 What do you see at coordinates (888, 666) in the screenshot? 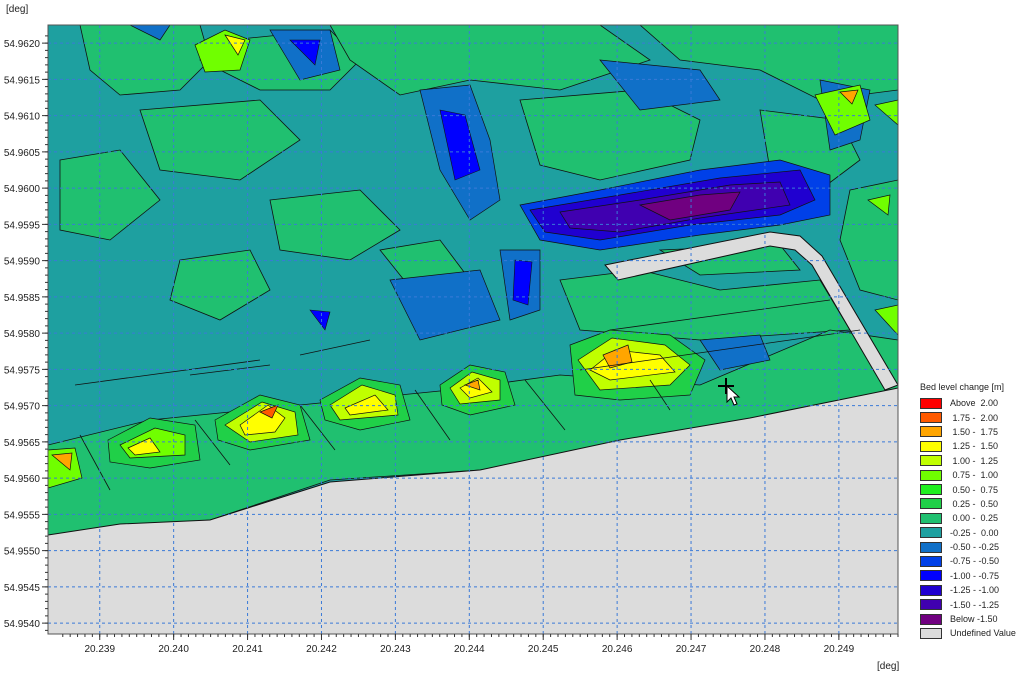
I see `x-axis-unit: [deg]` at bounding box center [888, 666].